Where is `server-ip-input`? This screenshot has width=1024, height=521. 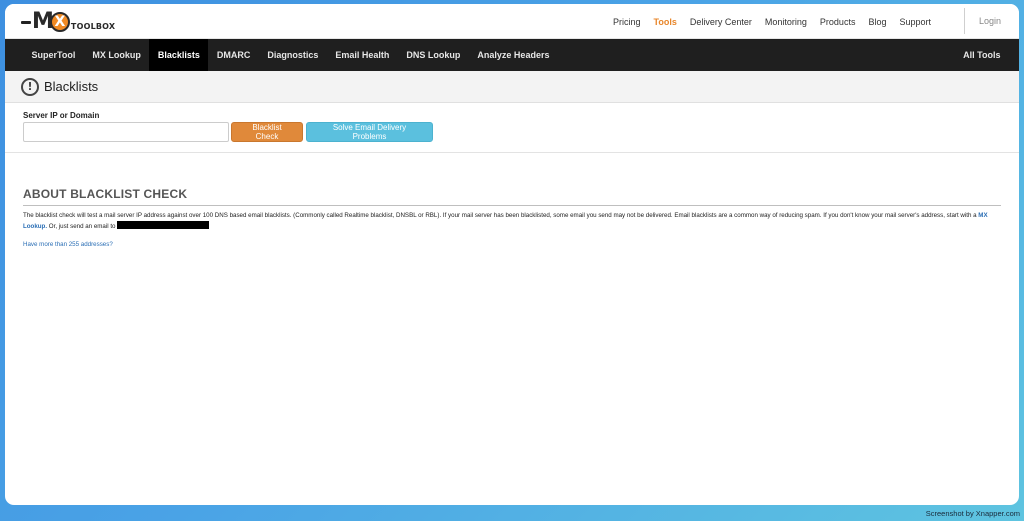 server-ip-input is located at coordinates (126, 132).